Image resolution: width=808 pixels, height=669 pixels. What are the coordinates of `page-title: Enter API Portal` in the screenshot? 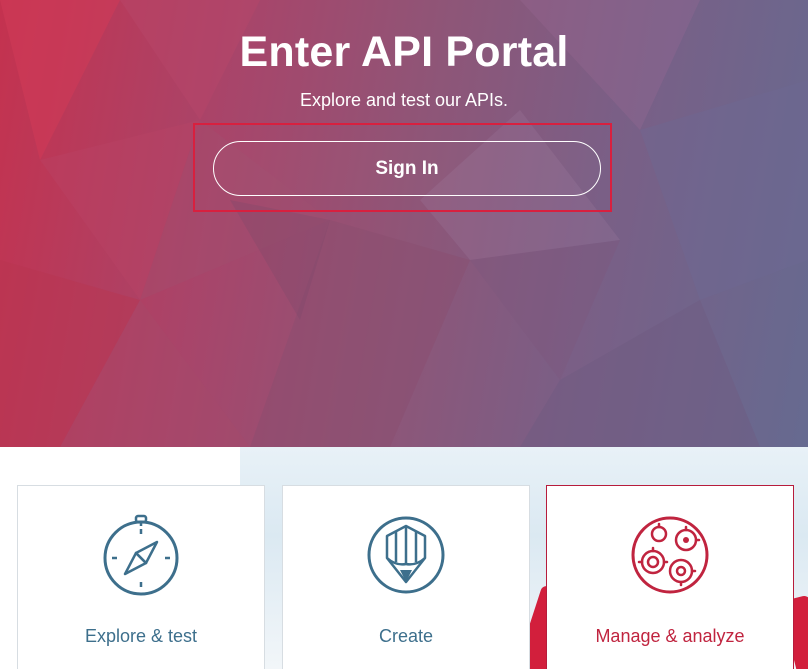 It's located at (404, 52).